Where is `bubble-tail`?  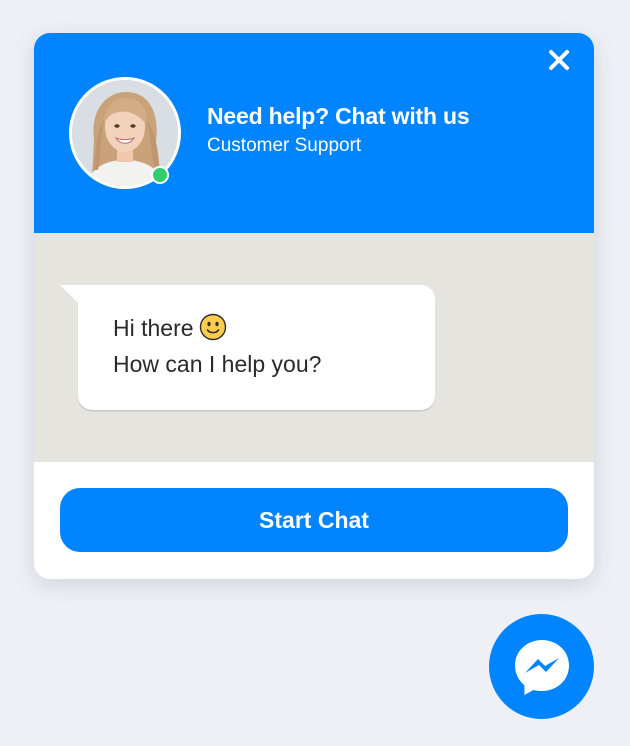
bubble-tail is located at coordinates (70, 295).